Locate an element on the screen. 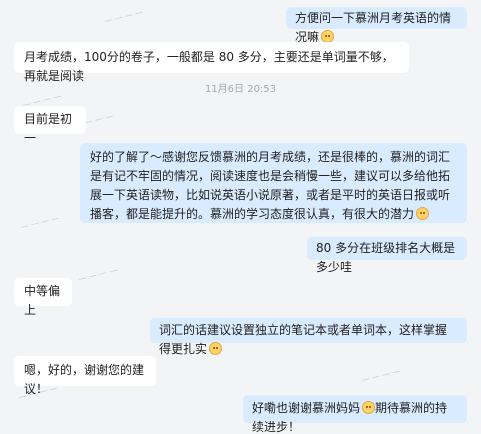 Image resolution: width=481 pixels, height=434 pixels. message-text: 嗯，好的，谢谢您的建议！ is located at coordinates (84, 379).